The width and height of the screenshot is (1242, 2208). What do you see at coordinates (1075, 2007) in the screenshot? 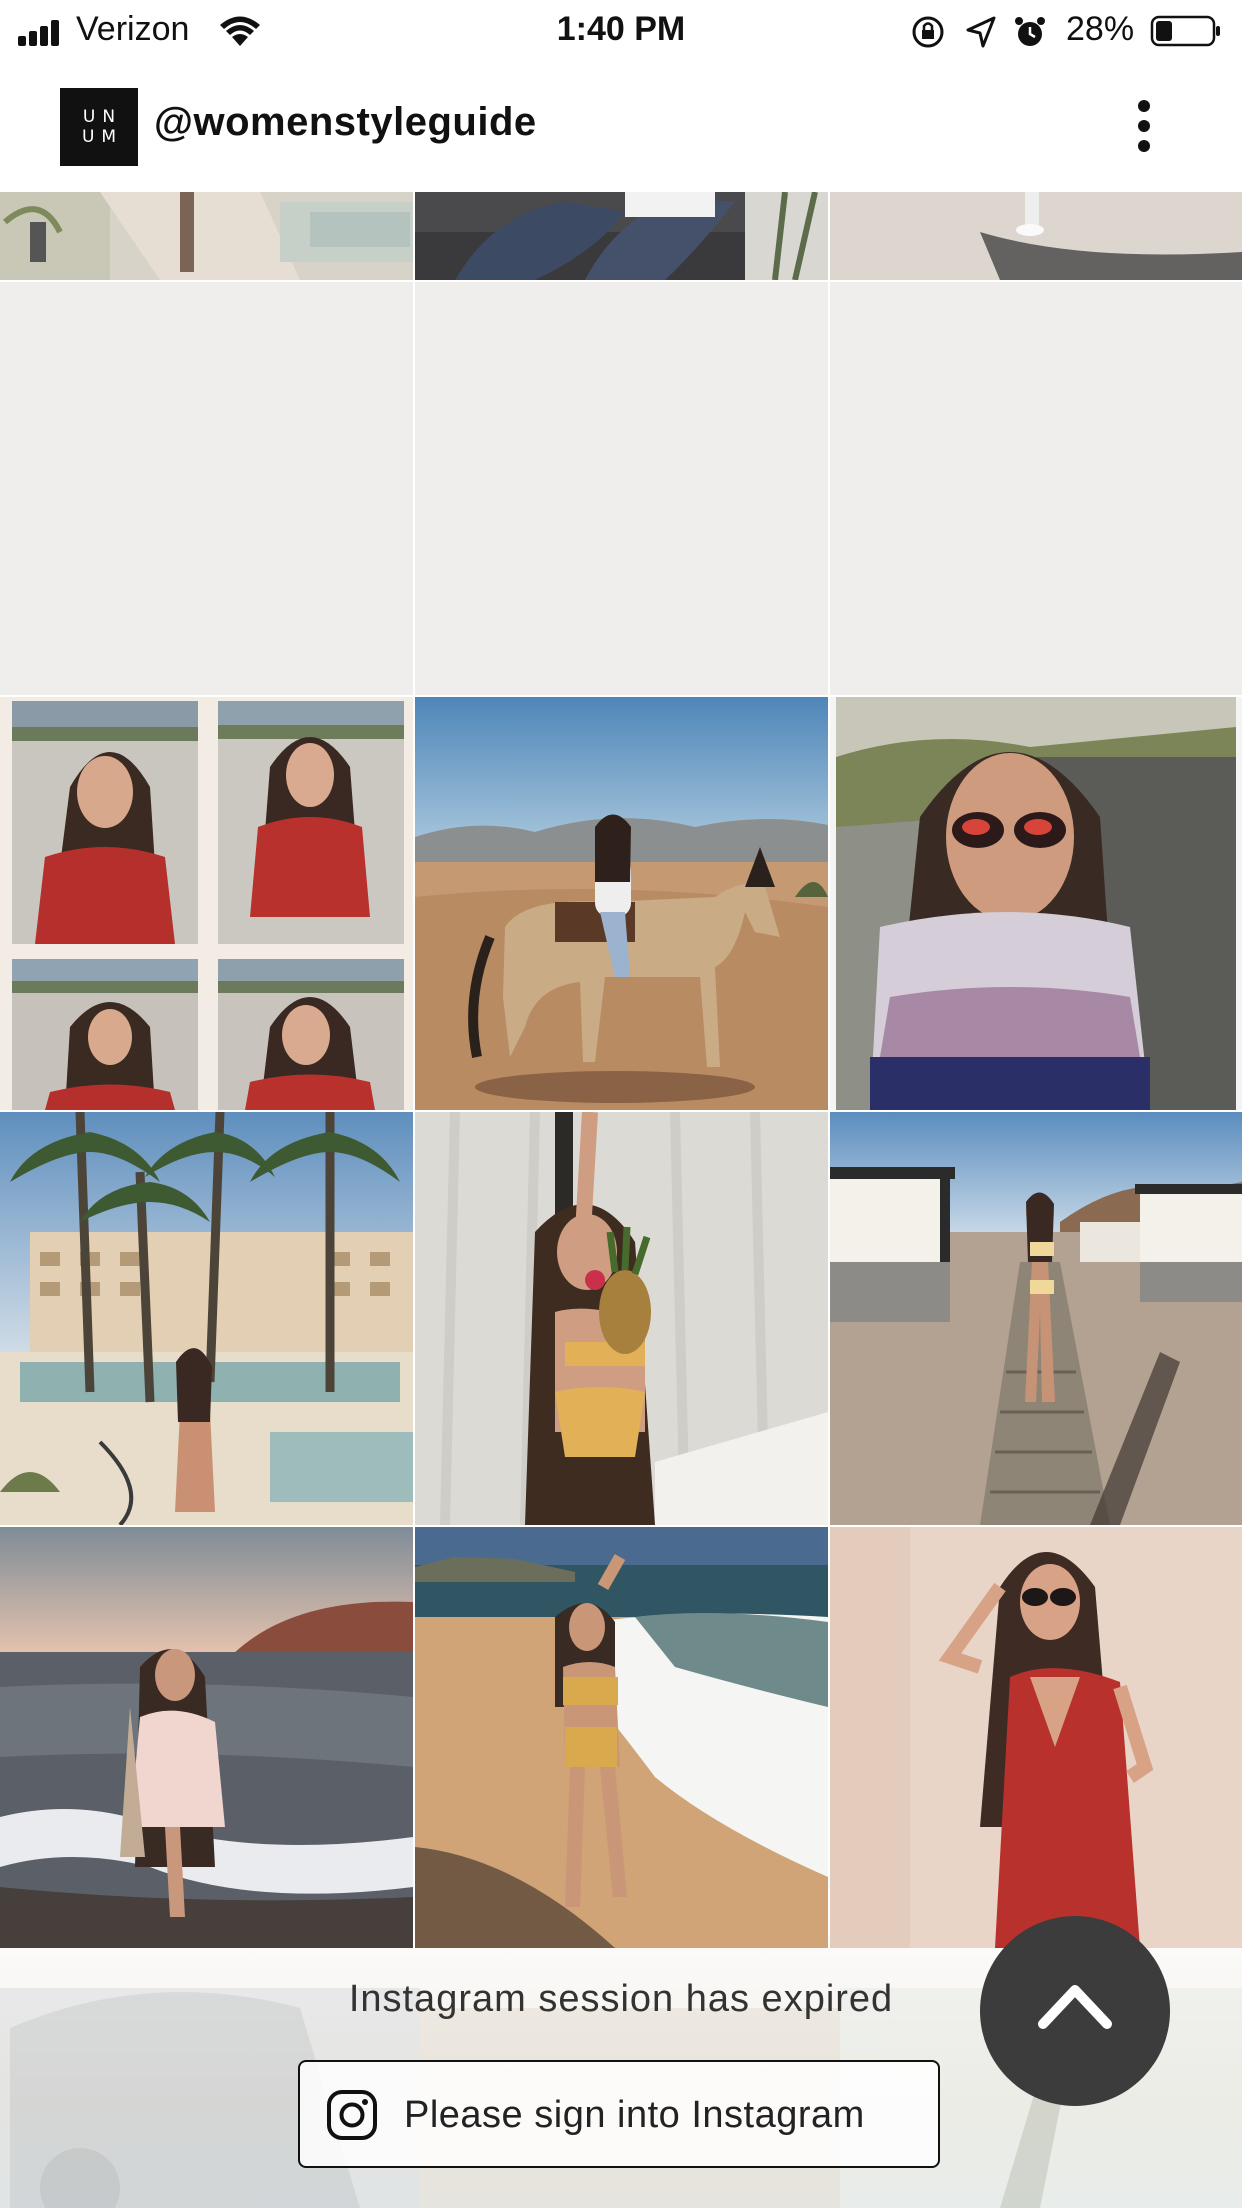
I see `chevron-up-icon` at bounding box center [1075, 2007].